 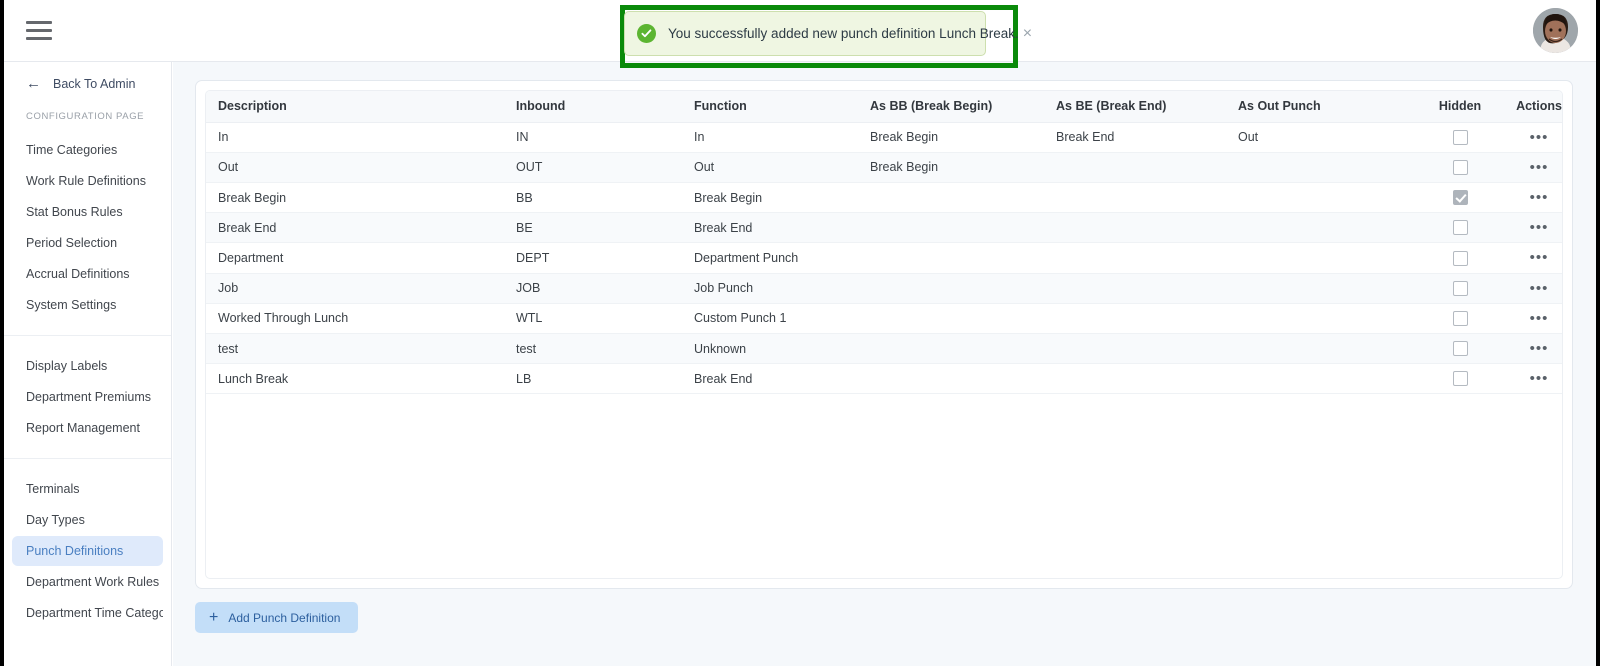 I want to click on close-icon: ×, so click(x=1027, y=34).